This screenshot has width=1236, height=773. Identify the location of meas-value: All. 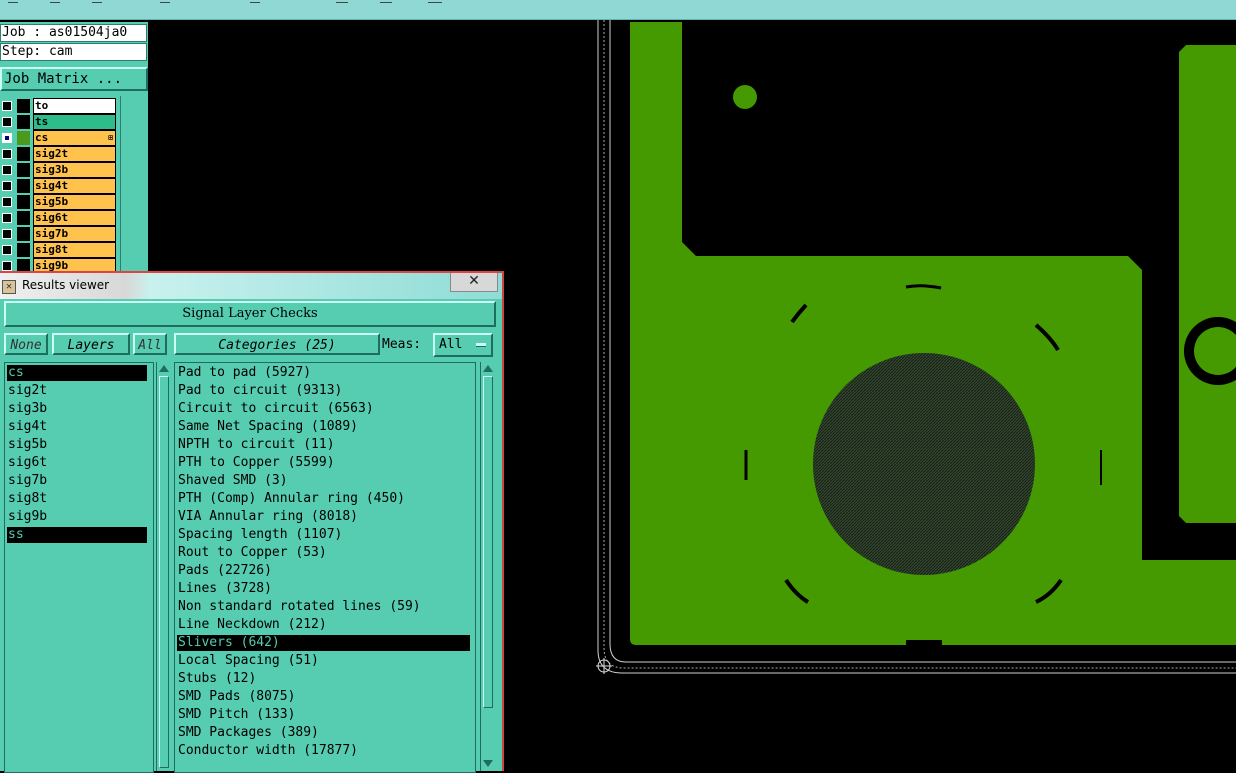
(451, 344).